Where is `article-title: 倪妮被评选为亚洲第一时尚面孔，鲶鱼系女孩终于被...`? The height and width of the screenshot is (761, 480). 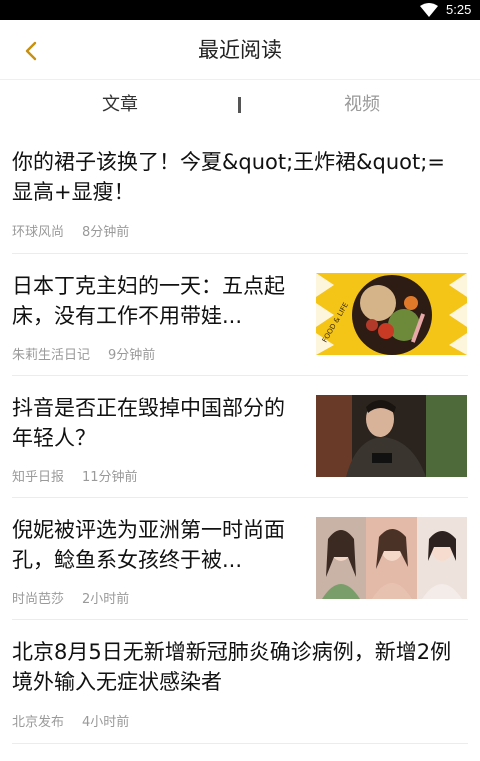 article-title: 倪妮被评选为亚洲第一时尚面孔，鲶鱼系女孩终于被... is located at coordinates (148, 545).